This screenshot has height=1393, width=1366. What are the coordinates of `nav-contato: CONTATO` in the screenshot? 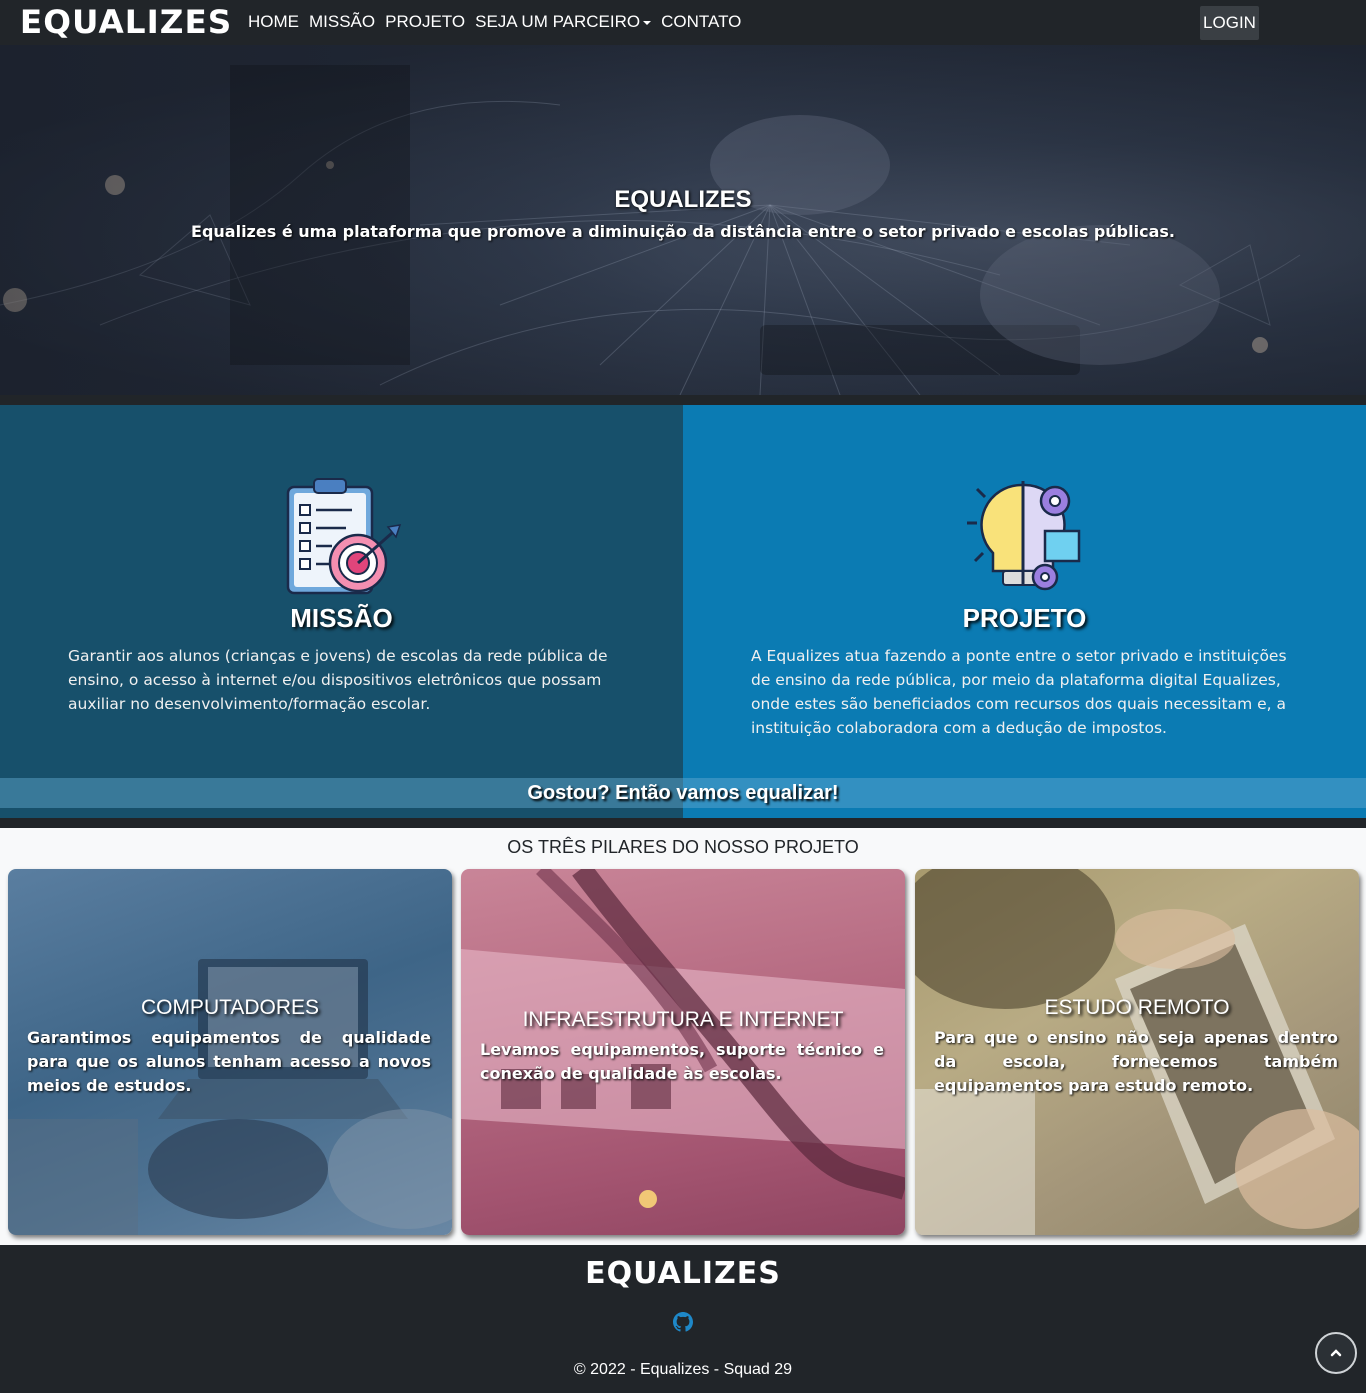 It's located at (701, 22).